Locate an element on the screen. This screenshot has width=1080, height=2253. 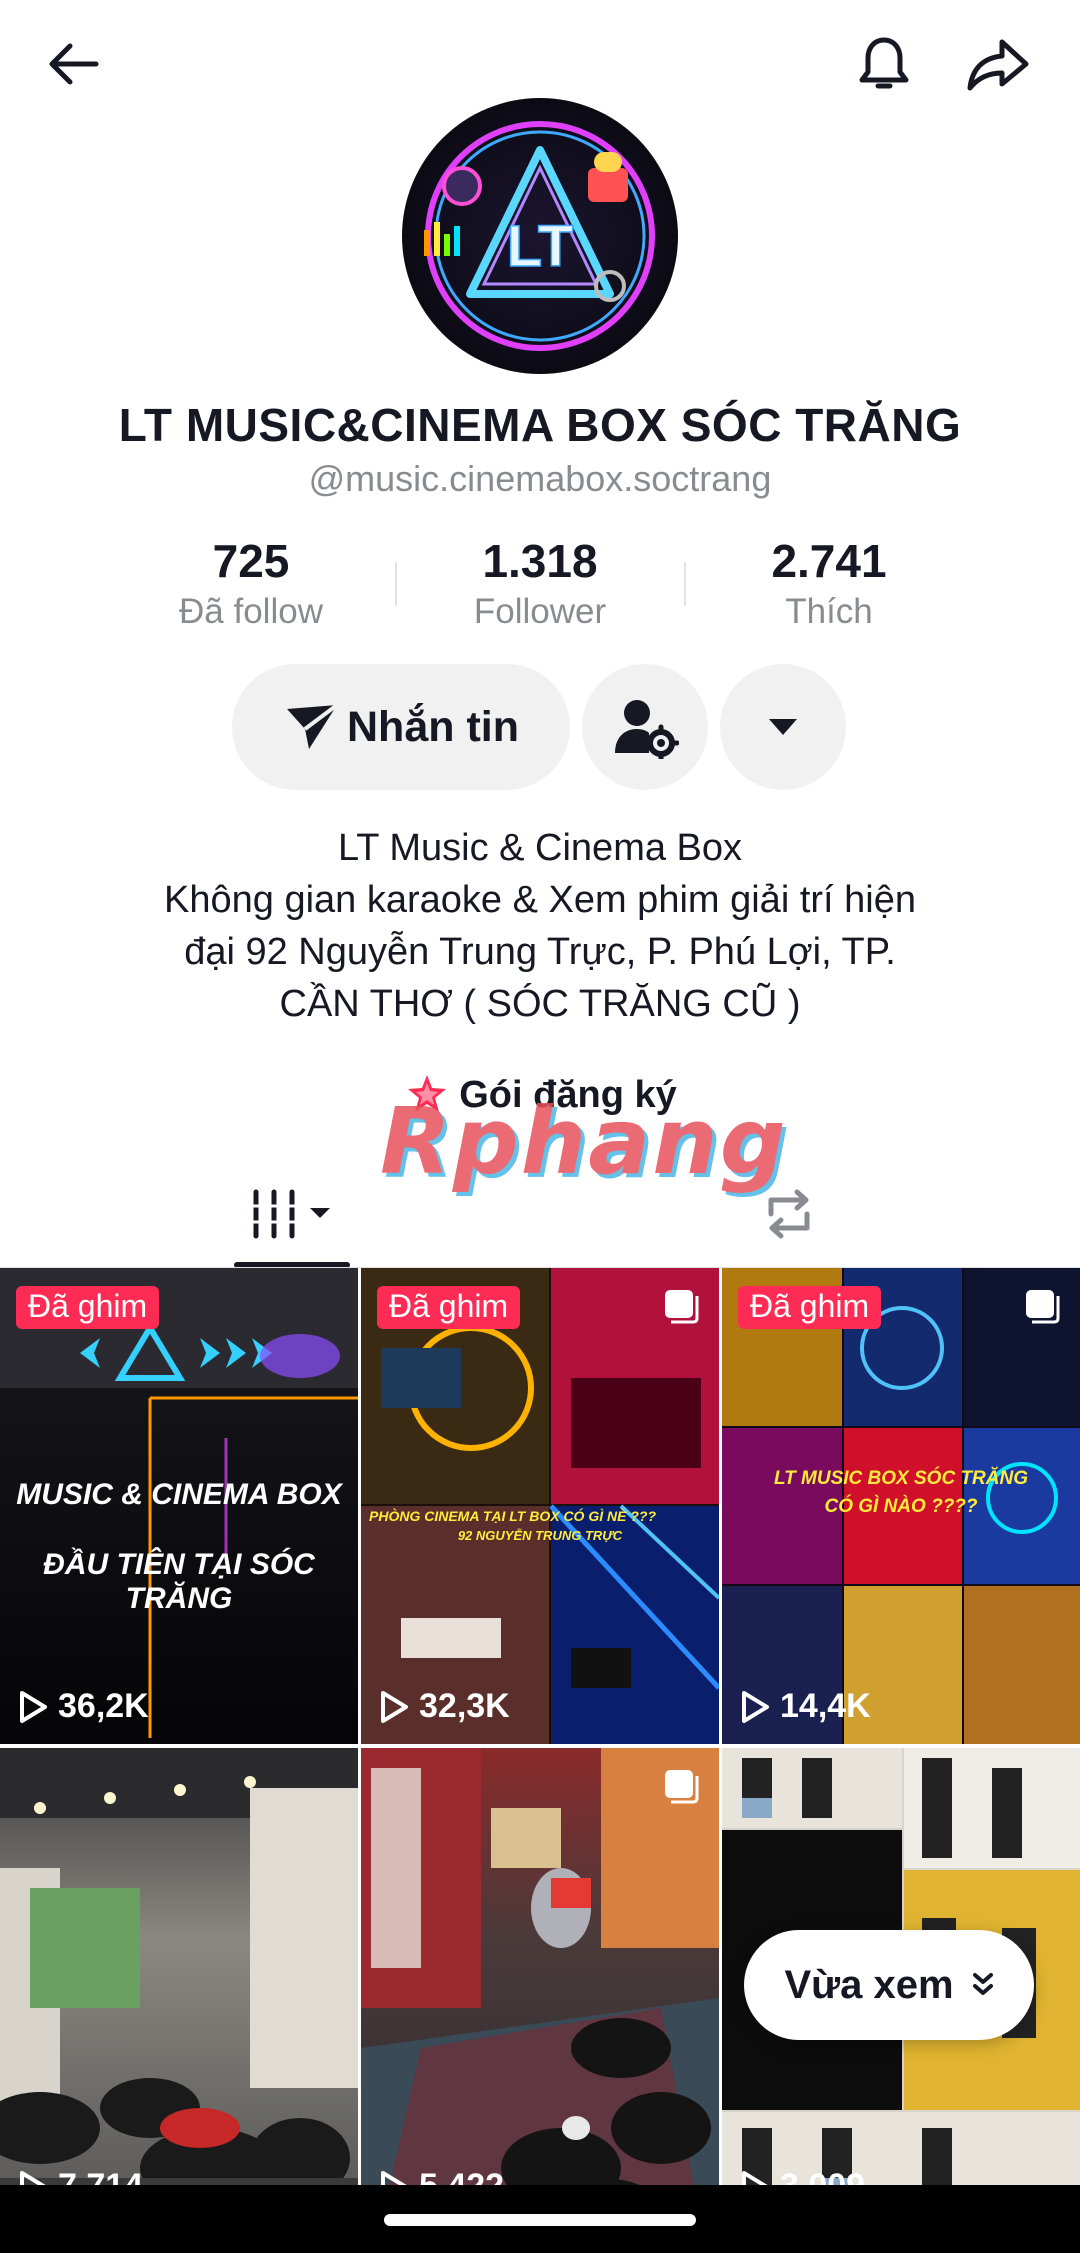
view-count: 14,4K is located at coordinates (805, 1706).